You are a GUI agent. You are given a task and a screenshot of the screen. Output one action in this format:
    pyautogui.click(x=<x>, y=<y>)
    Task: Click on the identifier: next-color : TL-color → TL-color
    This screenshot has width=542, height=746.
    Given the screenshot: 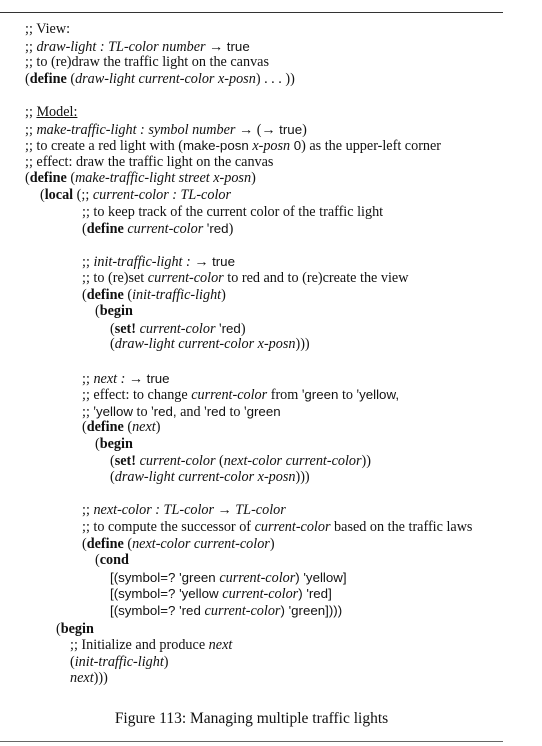 What is the action you would take?
    pyautogui.click(x=189, y=510)
    